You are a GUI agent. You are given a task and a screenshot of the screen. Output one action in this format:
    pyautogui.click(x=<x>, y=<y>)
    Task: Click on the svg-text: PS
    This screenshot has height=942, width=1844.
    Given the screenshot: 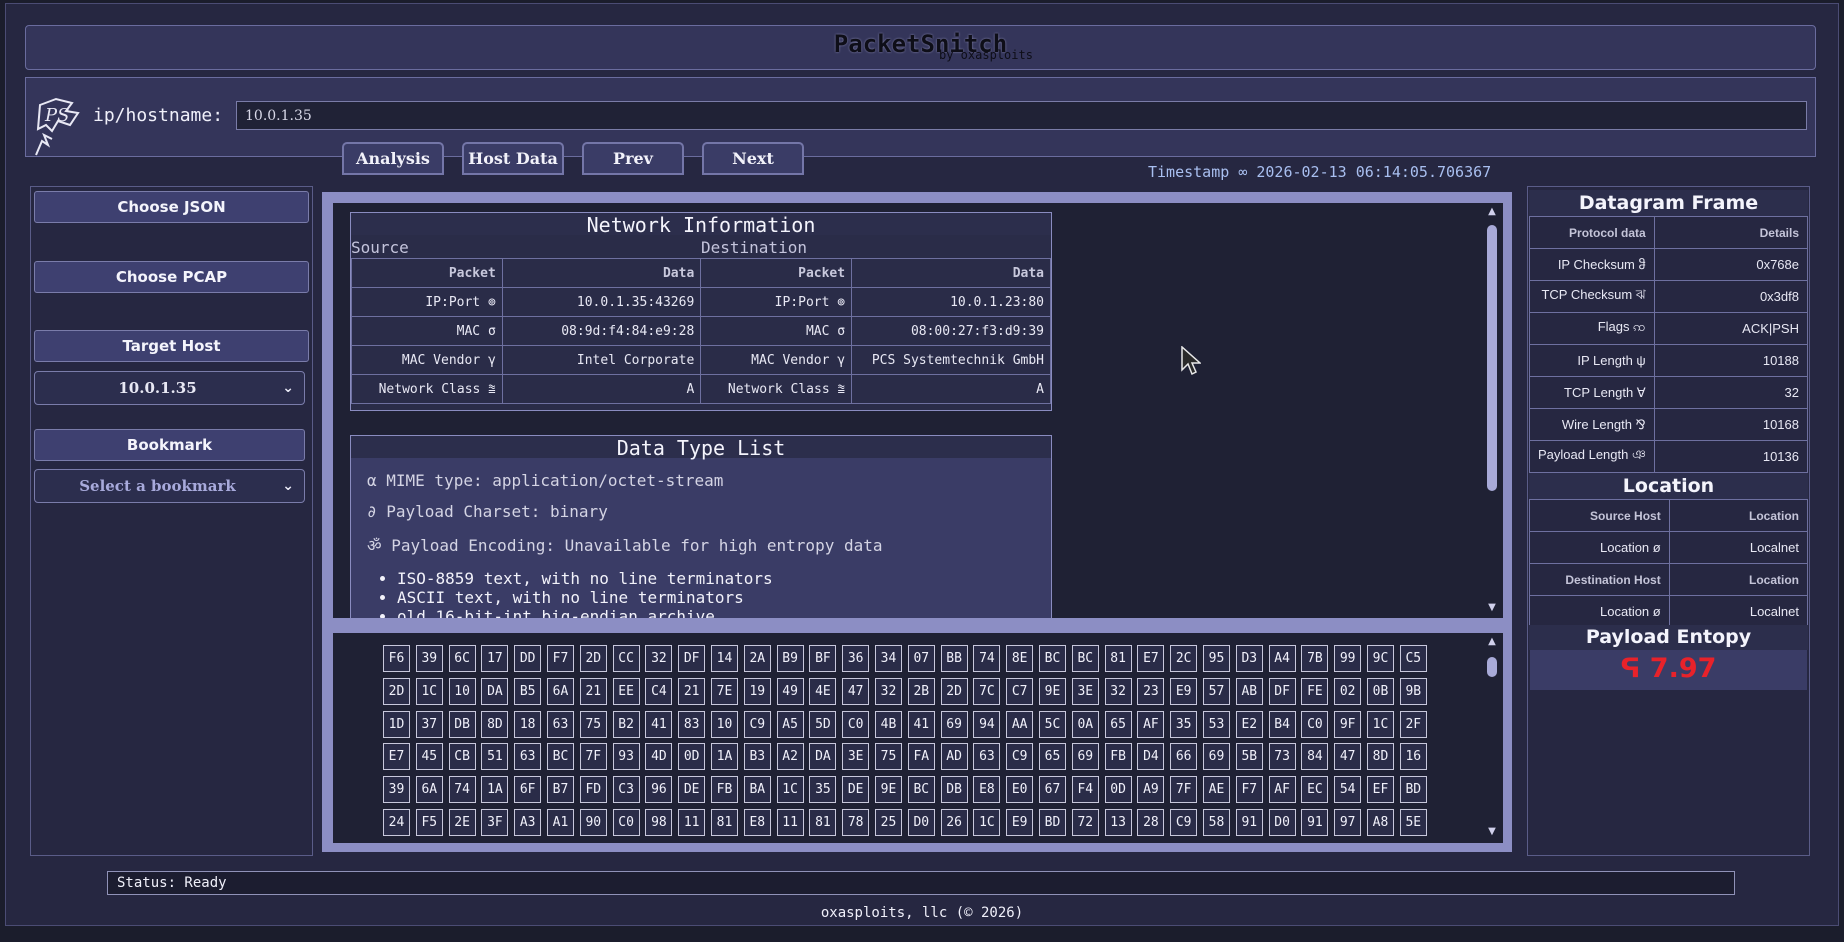 What is the action you would take?
    pyautogui.click(x=56, y=115)
    